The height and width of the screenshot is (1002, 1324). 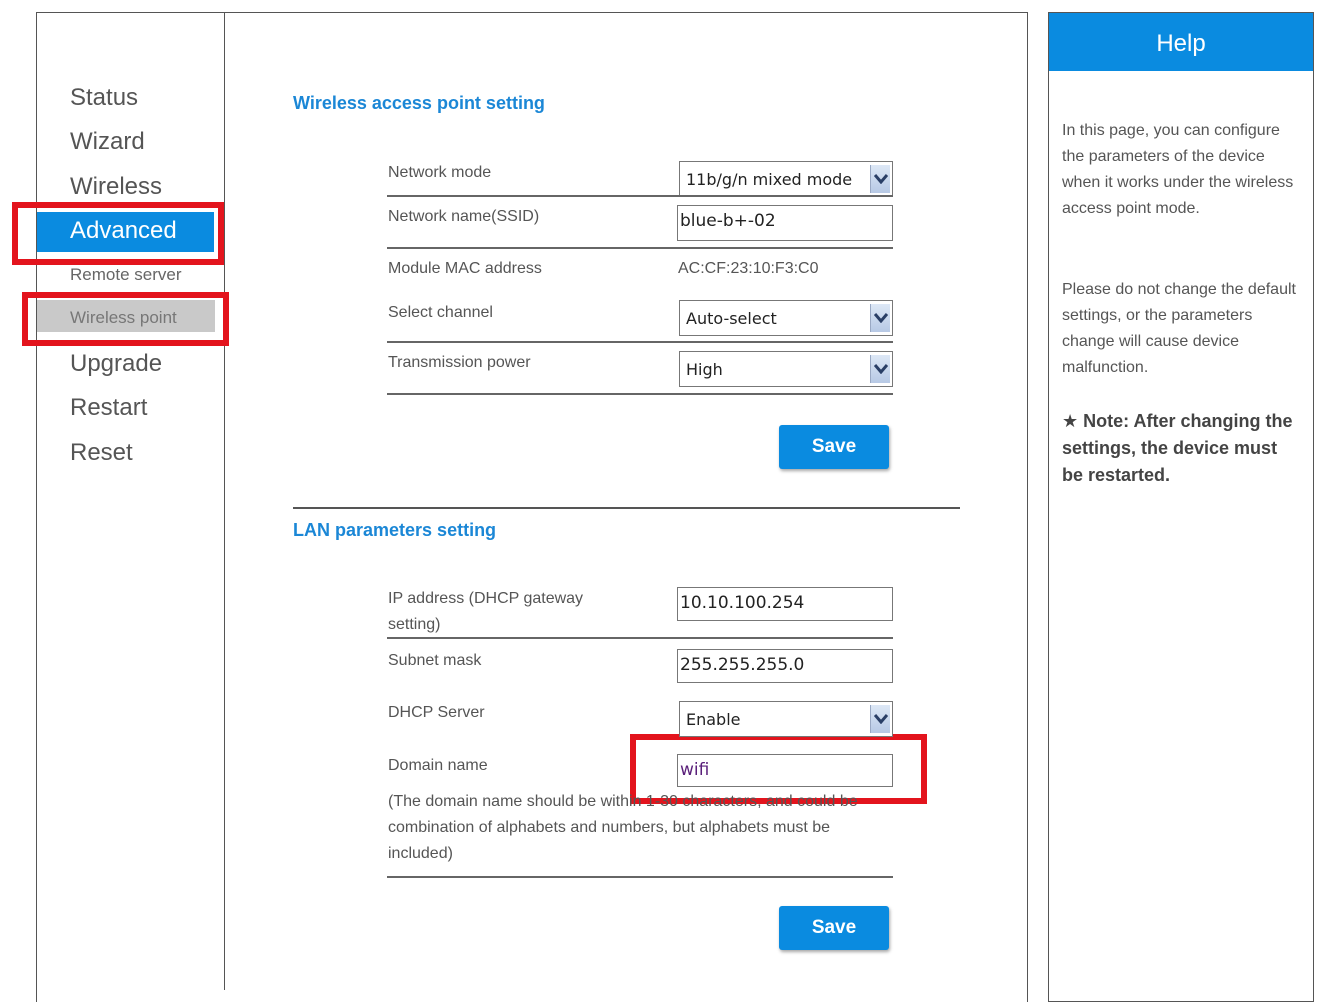 What do you see at coordinates (224, 501) in the screenshot?
I see `sidebar-divider` at bounding box center [224, 501].